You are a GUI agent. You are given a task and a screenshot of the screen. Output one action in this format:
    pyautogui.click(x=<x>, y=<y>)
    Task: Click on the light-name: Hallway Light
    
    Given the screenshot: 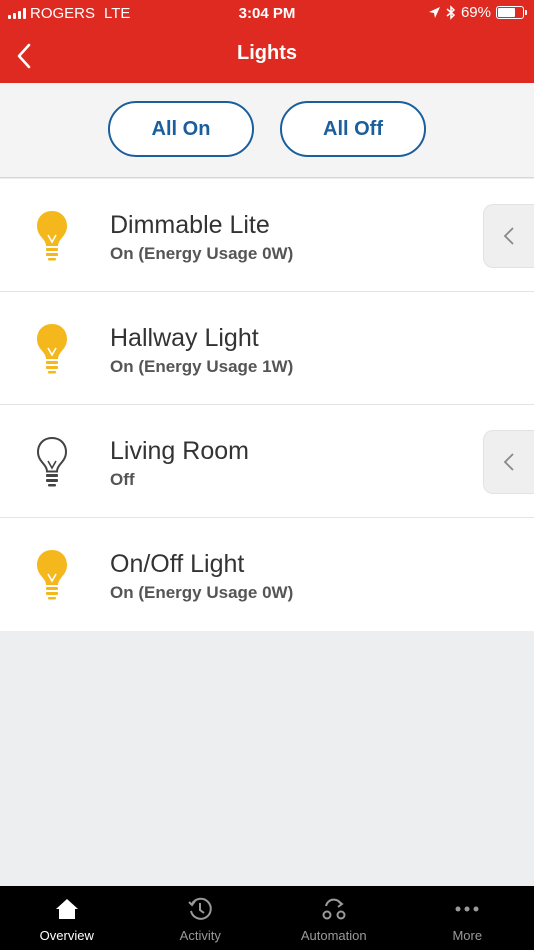 What is the action you would take?
    pyautogui.click(x=184, y=338)
    